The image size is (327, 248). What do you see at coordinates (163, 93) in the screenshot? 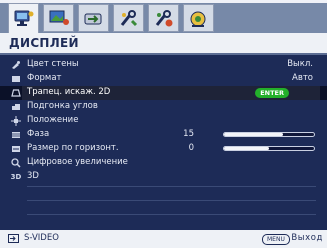
I see `menu-item-keystone-2d: Трапец. искаж. 2D ENTER` at bounding box center [163, 93].